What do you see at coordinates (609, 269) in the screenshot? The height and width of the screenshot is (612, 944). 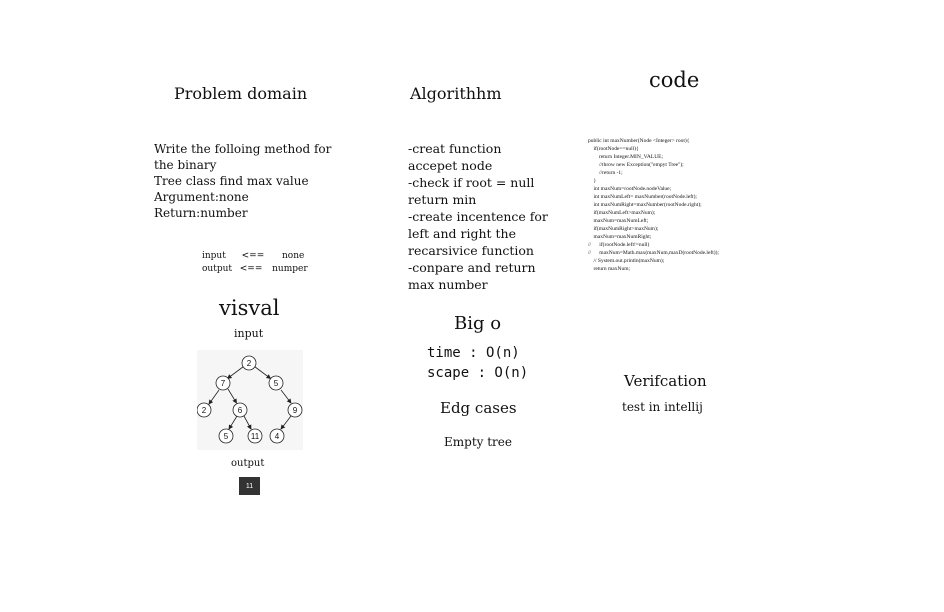 I see `code-line: return maxNum;` at bounding box center [609, 269].